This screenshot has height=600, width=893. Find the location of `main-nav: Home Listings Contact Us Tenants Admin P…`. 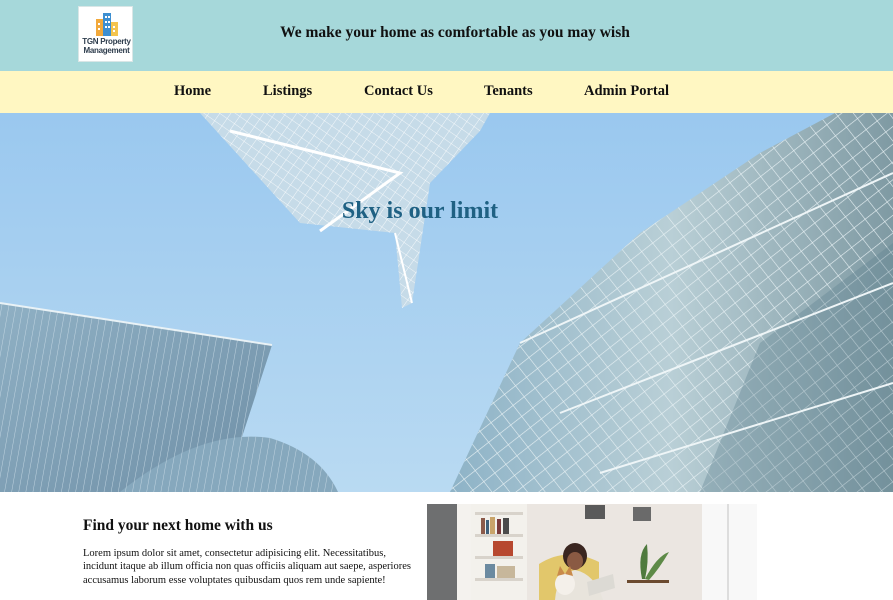

main-nav: Home Listings Contact Us Tenants Admin P… is located at coordinates (446, 92).